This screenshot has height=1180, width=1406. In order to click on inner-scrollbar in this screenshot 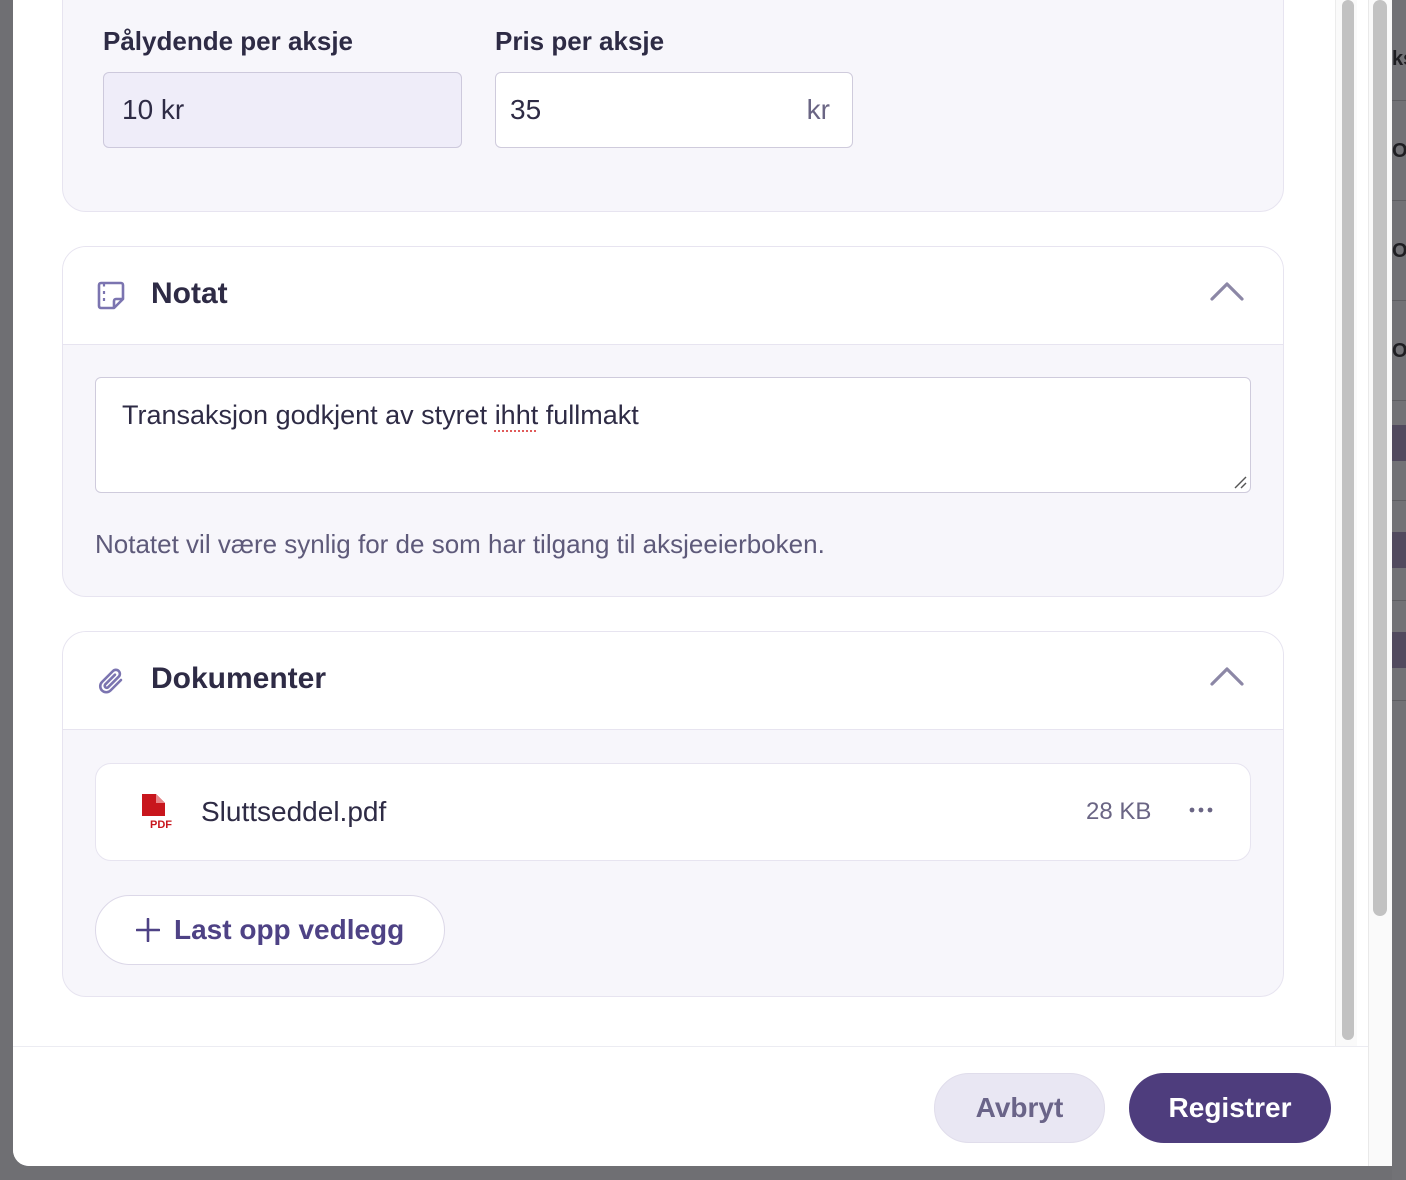, I will do `click(1346, 523)`.